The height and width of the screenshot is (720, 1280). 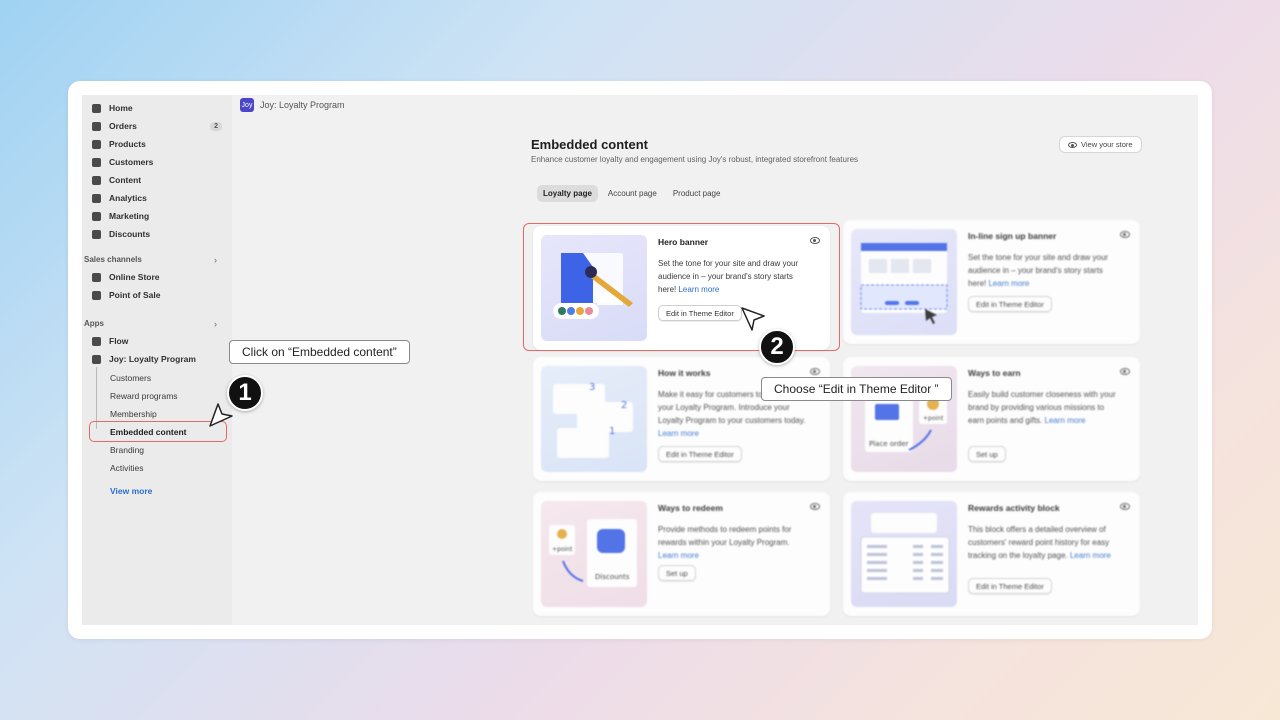 I want to click on rewards-activity-thumbnail, so click(x=904, y=554).